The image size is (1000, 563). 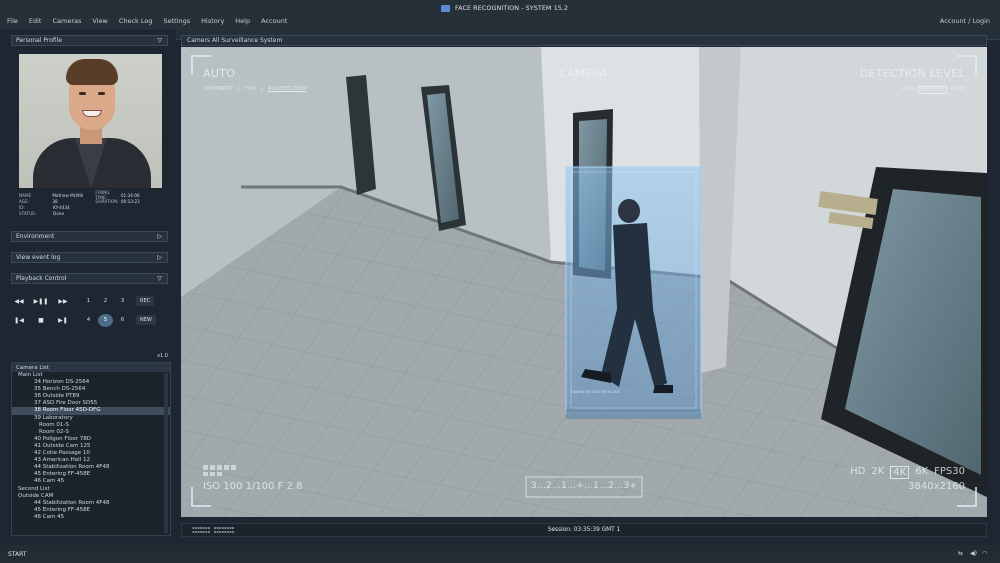 What do you see at coordinates (91, 489) in the screenshot?
I see `camera-list-group: Second List` at bounding box center [91, 489].